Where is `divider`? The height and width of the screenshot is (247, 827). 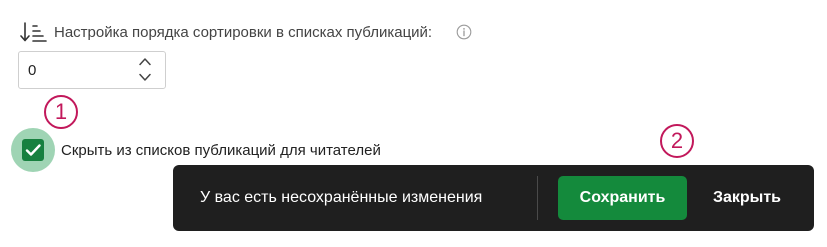
divider is located at coordinates (537, 198).